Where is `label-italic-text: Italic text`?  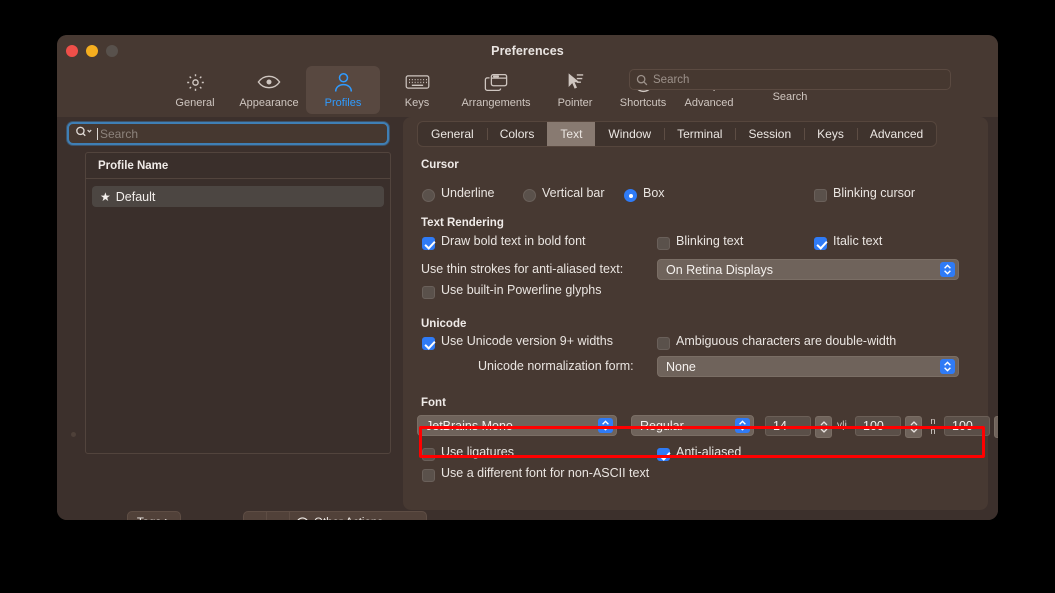 label-italic-text: Italic text is located at coordinates (858, 241).